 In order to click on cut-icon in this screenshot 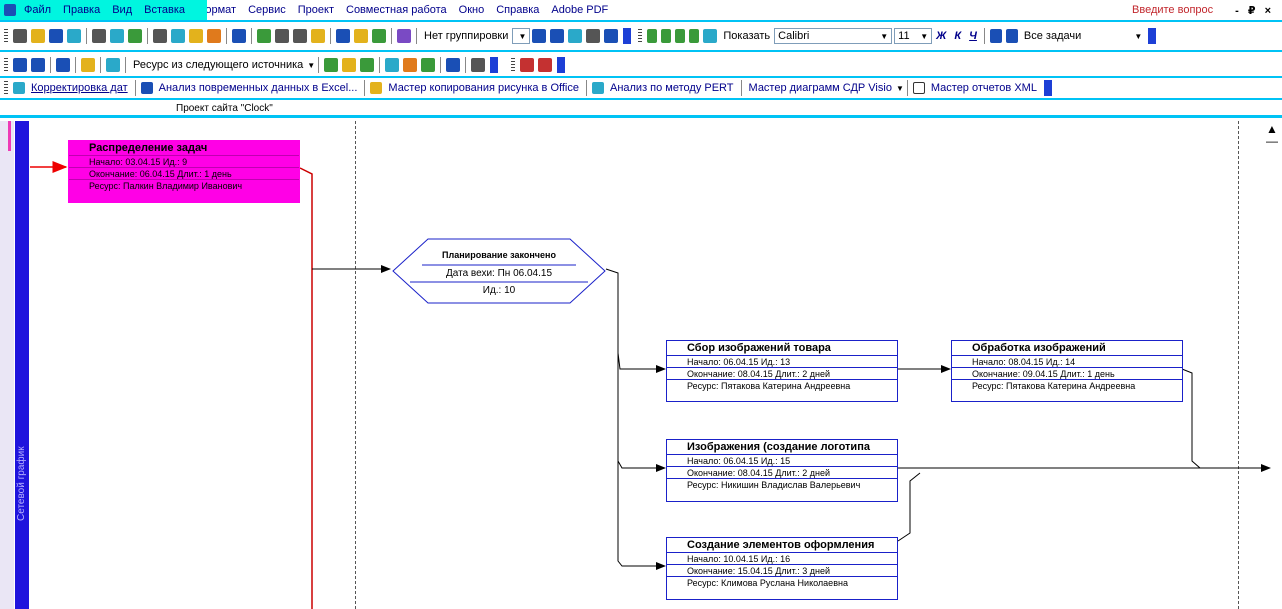, I will do `click(160, 36)`.